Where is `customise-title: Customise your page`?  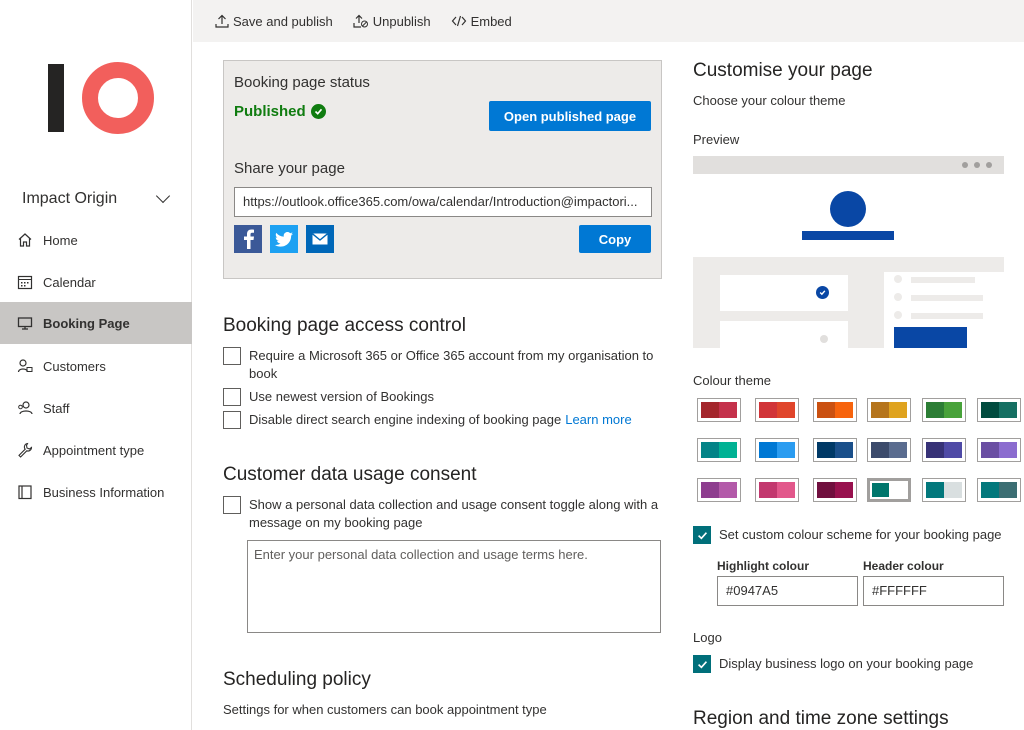 customise-title: Customise your page is located at coordinates (783, 70).